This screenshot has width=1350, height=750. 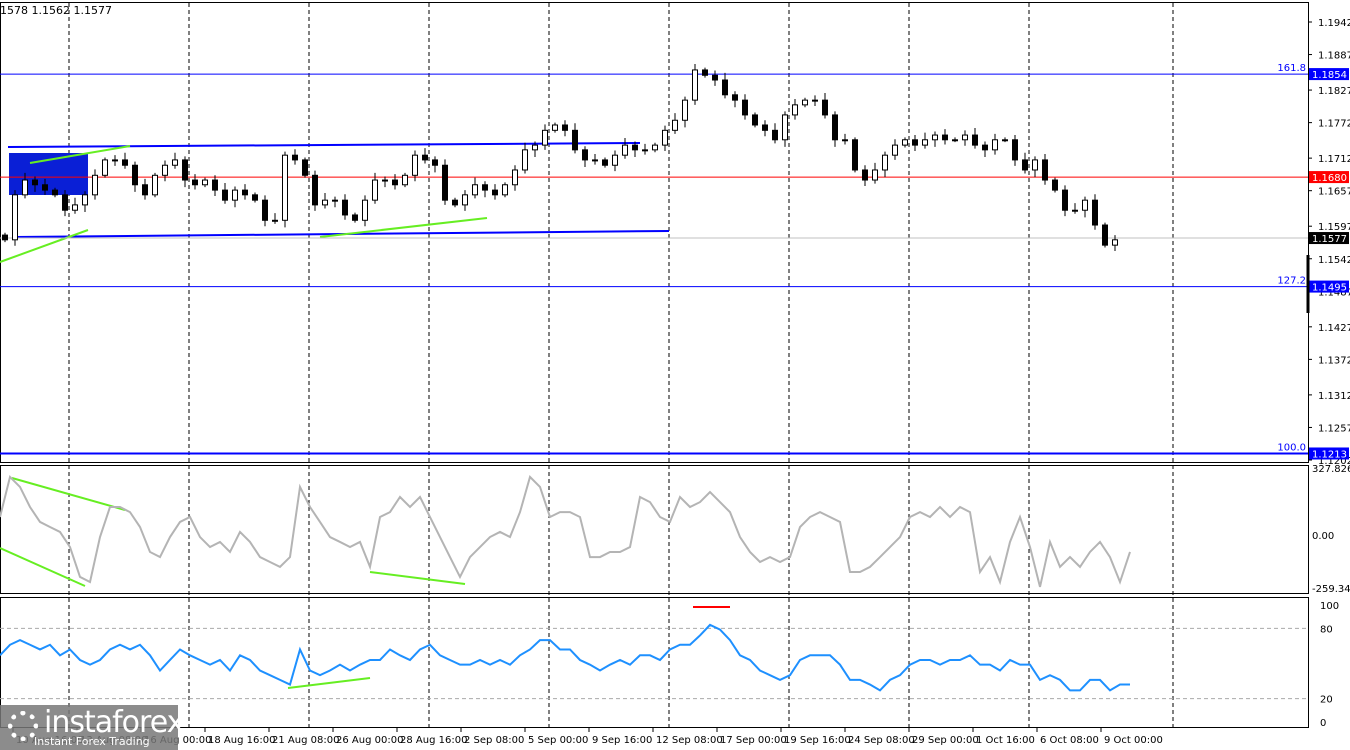 I want to click on price-tick-label: 1.1657, so click(x=1334, y=192).